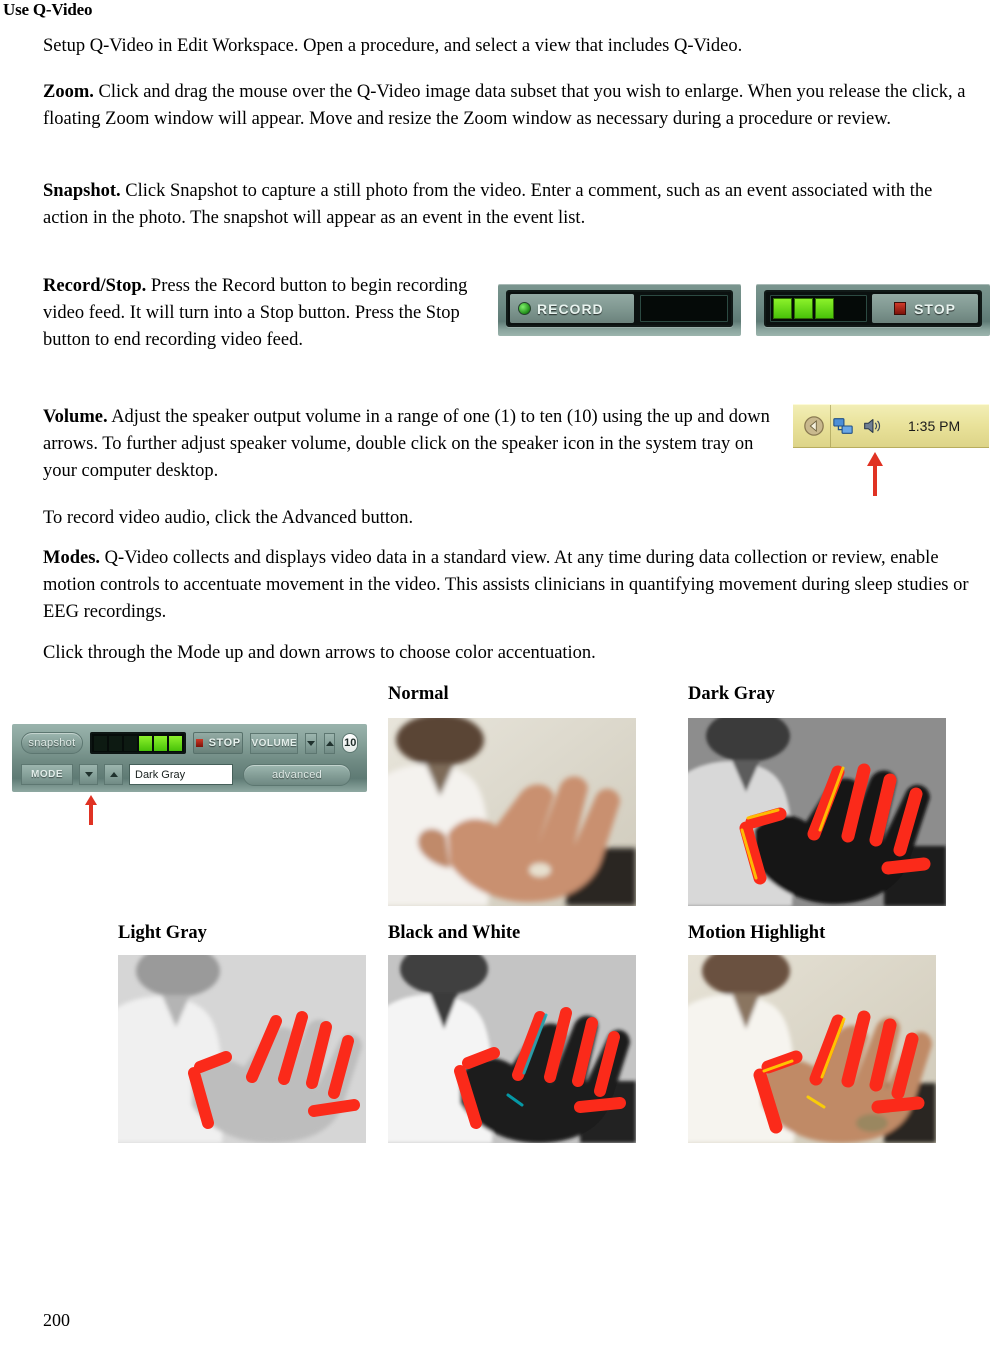  I want to click on recording-level-meter, so click(818, 308).